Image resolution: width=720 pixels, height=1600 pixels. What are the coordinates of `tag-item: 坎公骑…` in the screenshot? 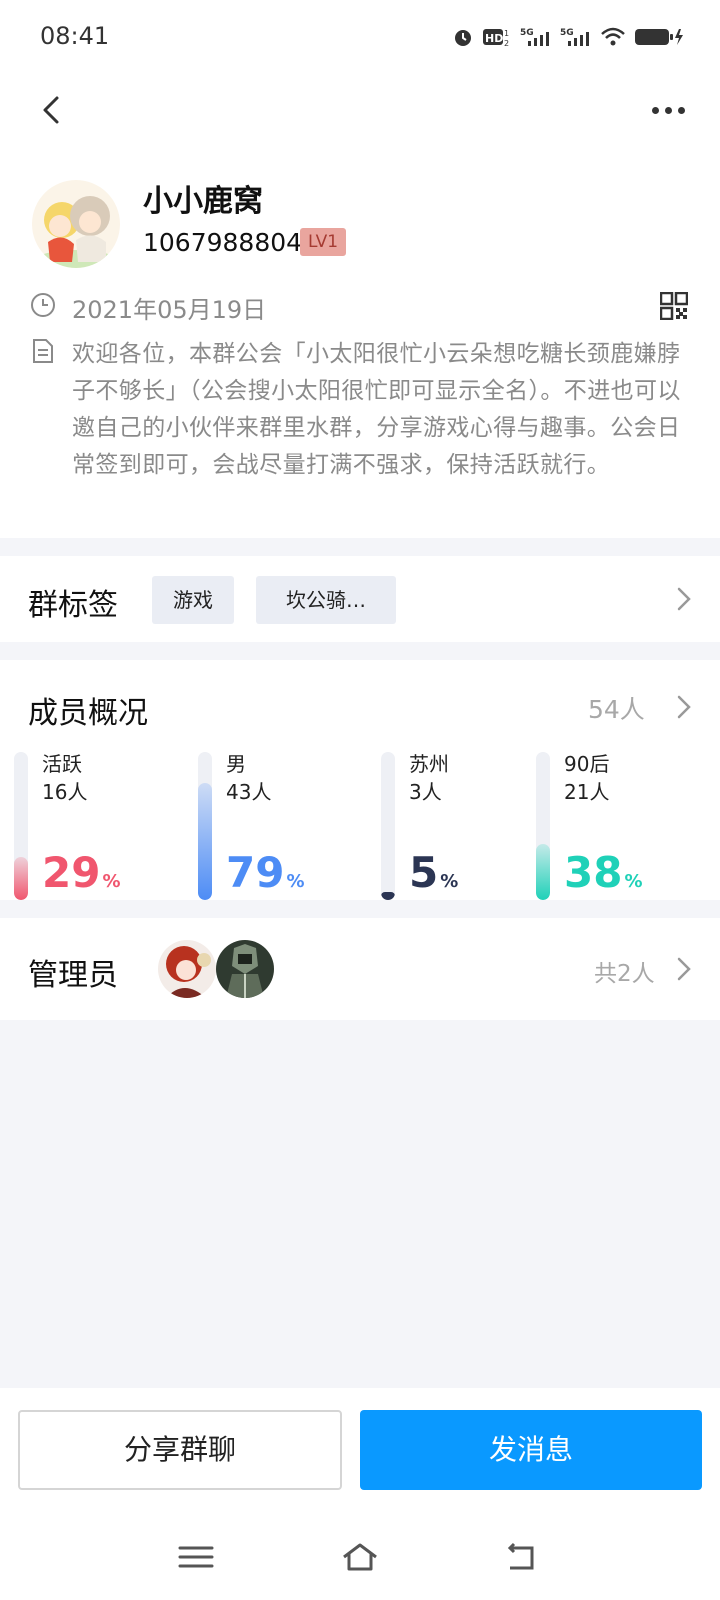 It's located at (326, 600).